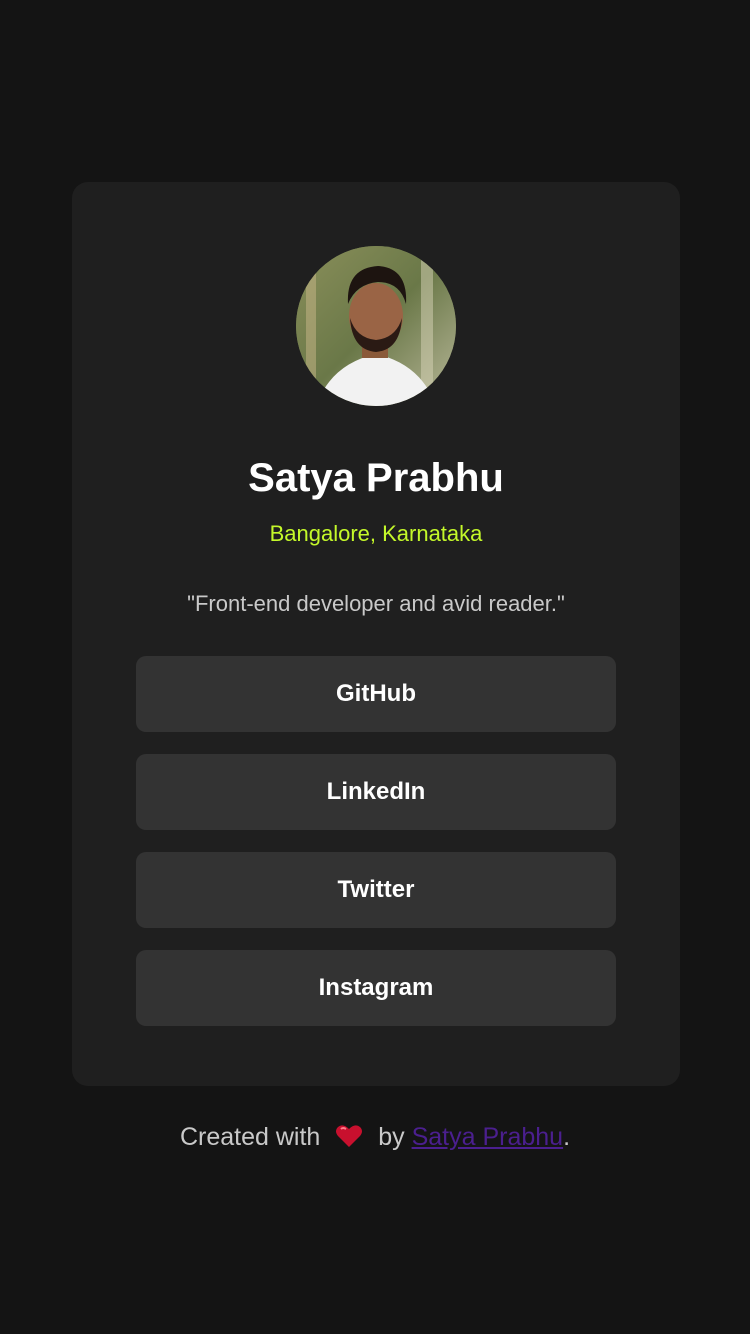 This screenshot has height=1334, width=750. What do you see at coordinates (488, 1137) in the screenshot?
I see `author-link: Satya Prabhu` at bounding box center [488, 1137].